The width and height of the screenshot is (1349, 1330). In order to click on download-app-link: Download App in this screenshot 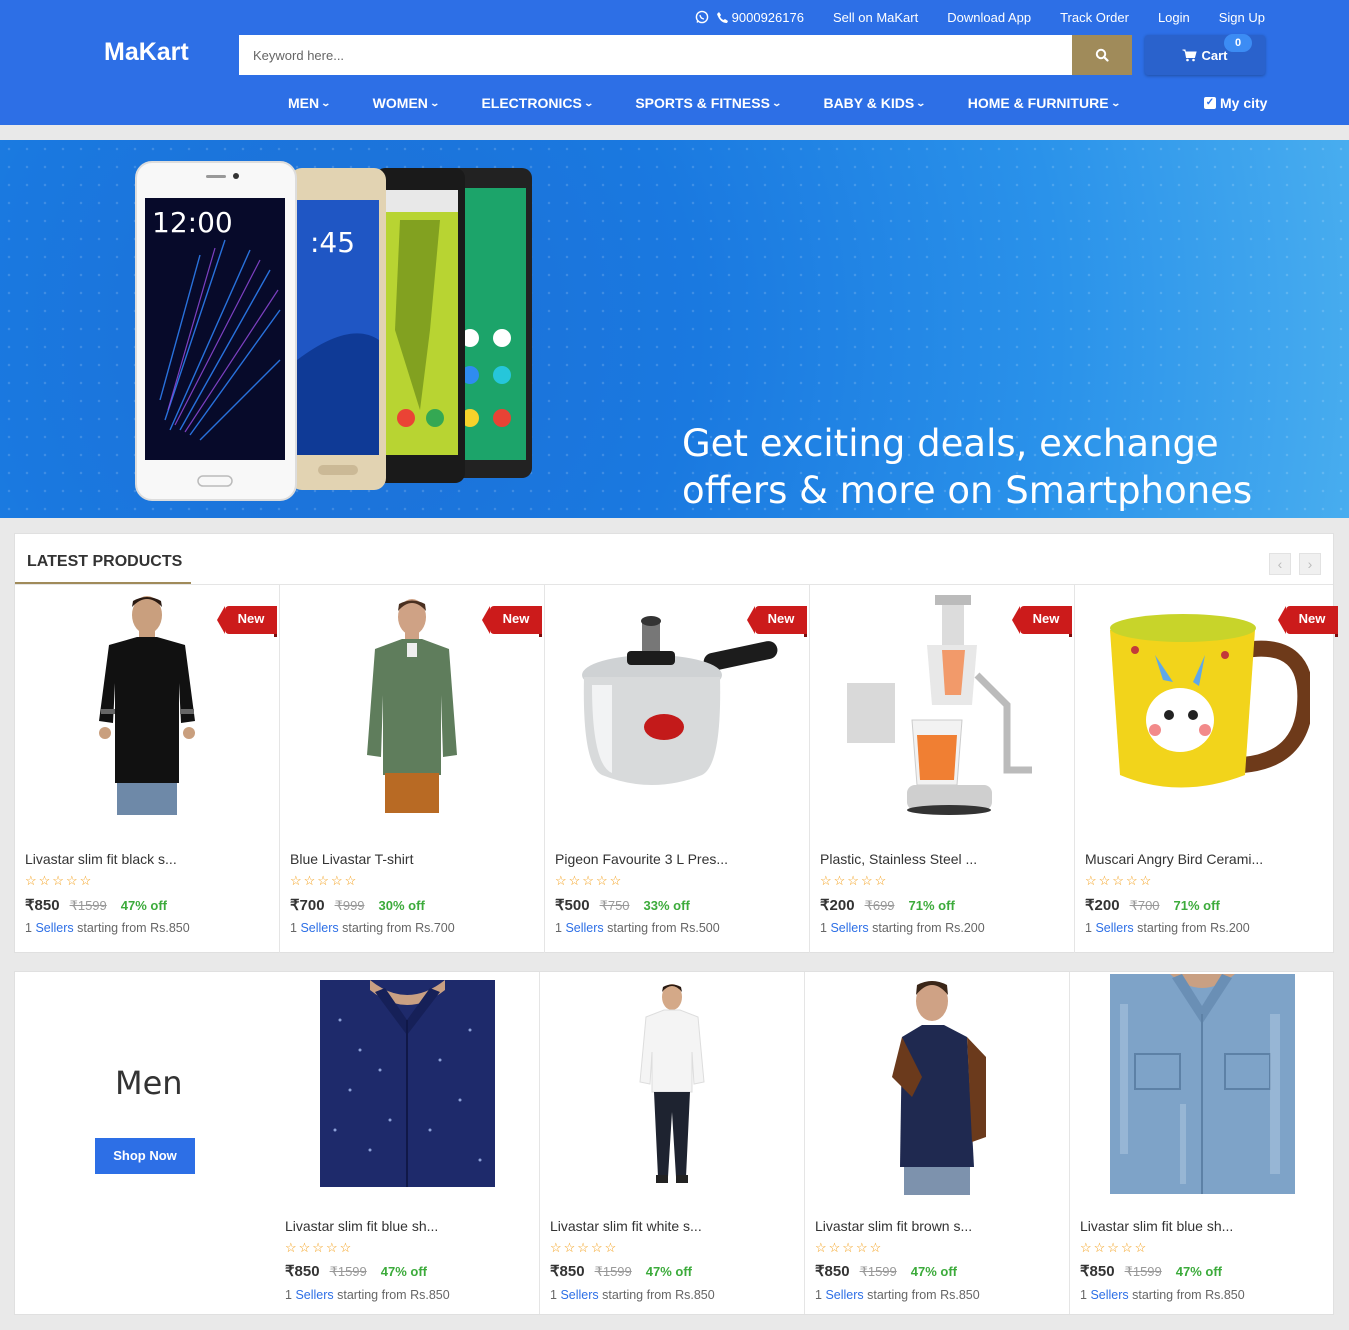, I will do `click(989, 17)`.